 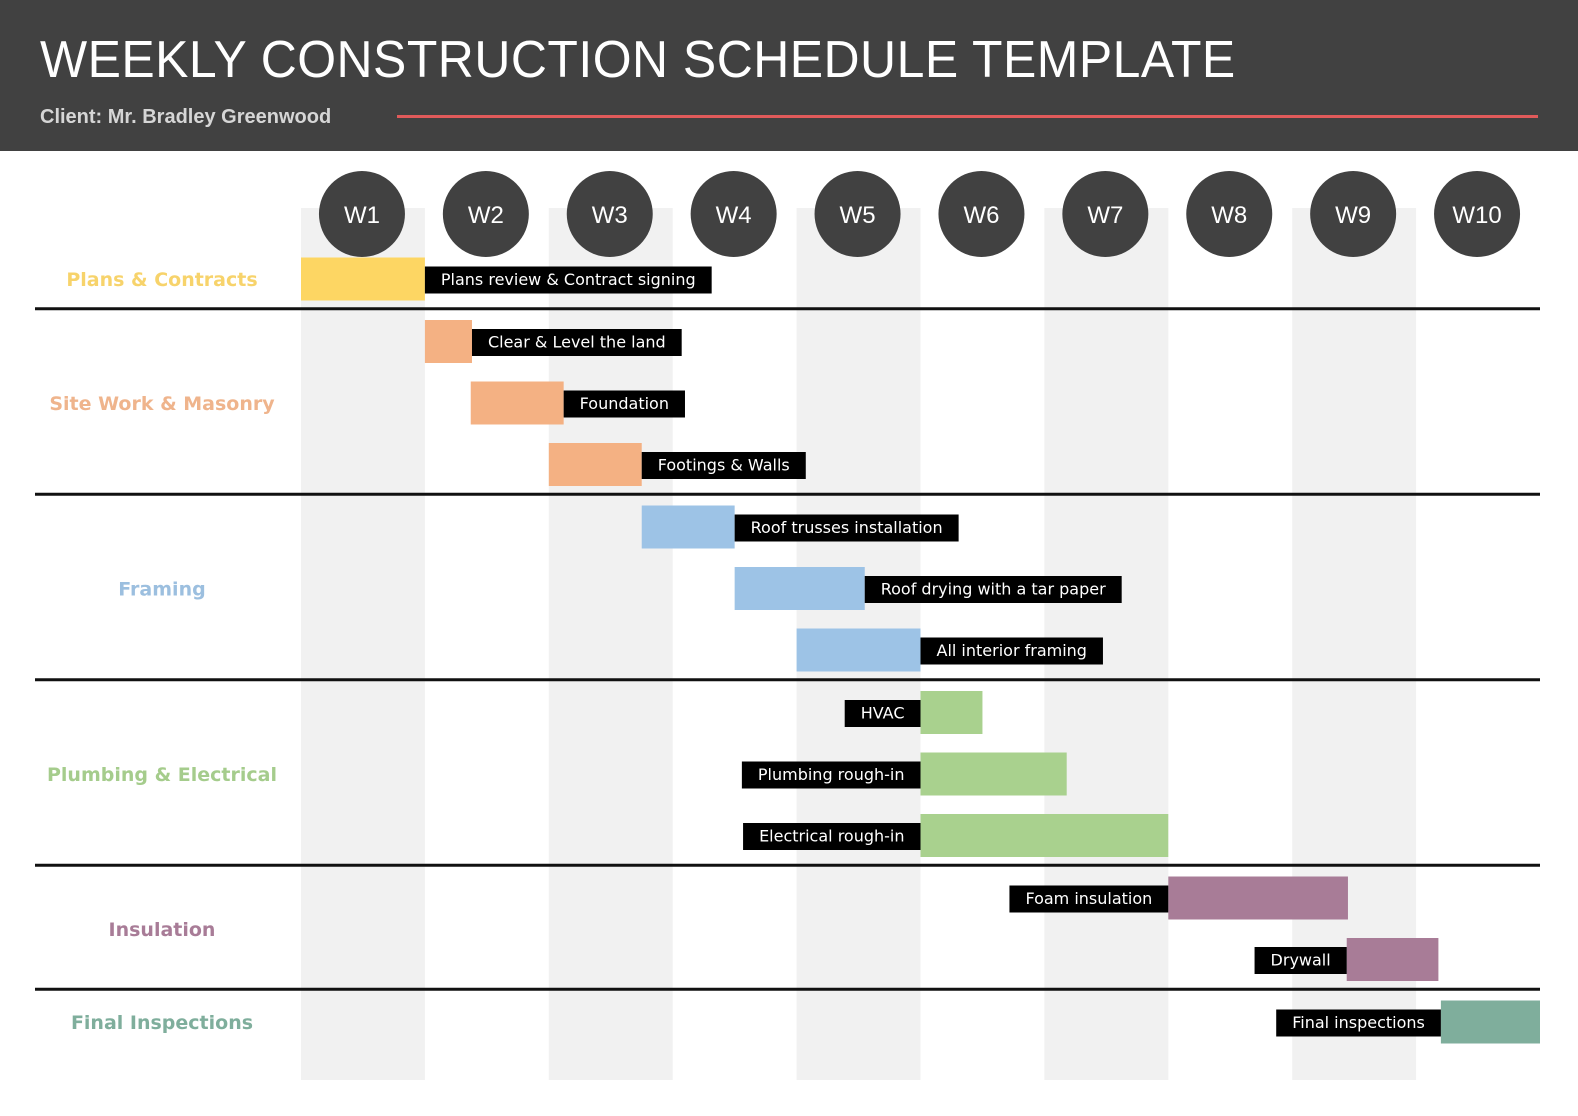 I want to click on category-label-plumbing-electrical: Plumbing & Electrical, so click(x=162, y=775).